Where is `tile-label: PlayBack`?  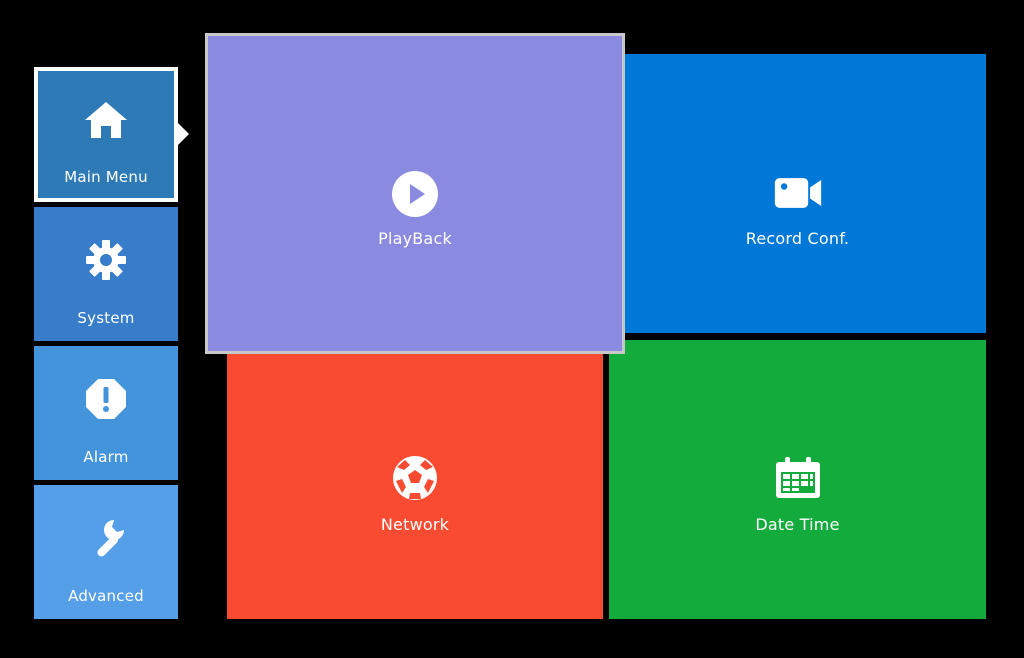
tile-label: PlayBack is located at coordinates (415, 238).